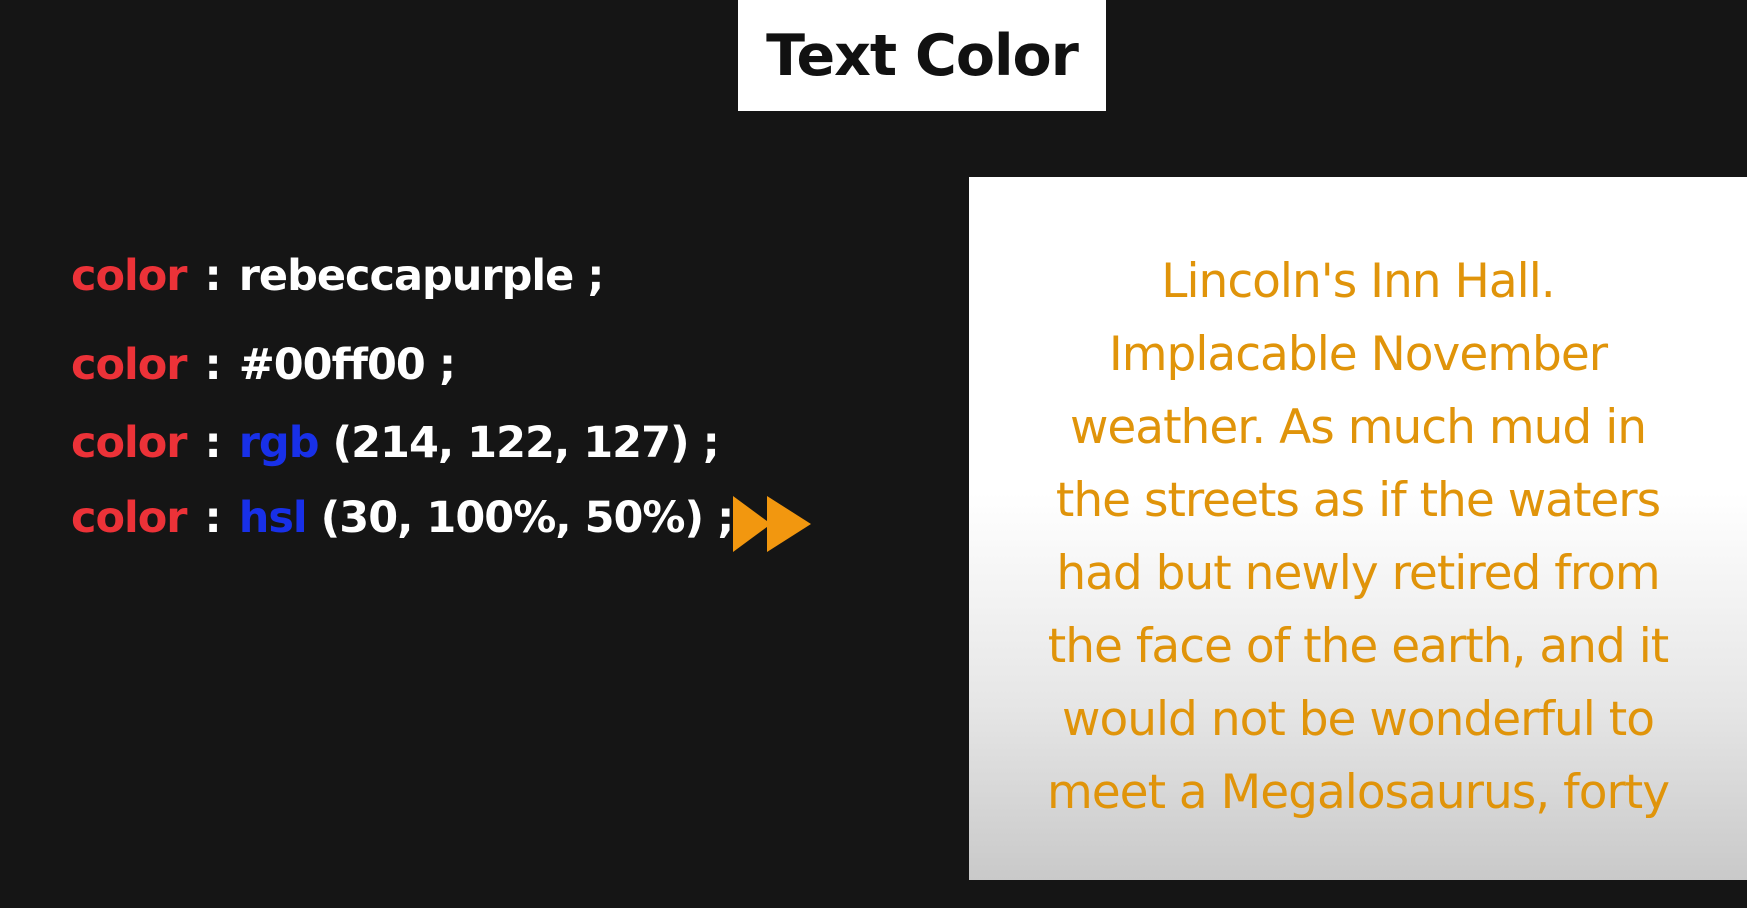 This screenshot has width=1747, height=908. Describe the element at coordinates (1358, 573) in the screenshot. I see `preview-line: had but newly retired from` at that location.